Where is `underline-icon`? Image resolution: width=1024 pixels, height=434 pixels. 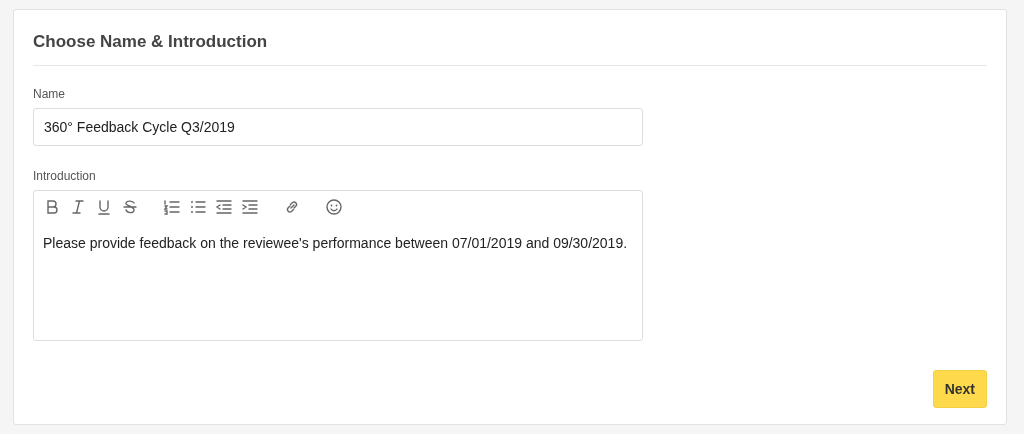 underline-icon is located at coordinates (104, 207).